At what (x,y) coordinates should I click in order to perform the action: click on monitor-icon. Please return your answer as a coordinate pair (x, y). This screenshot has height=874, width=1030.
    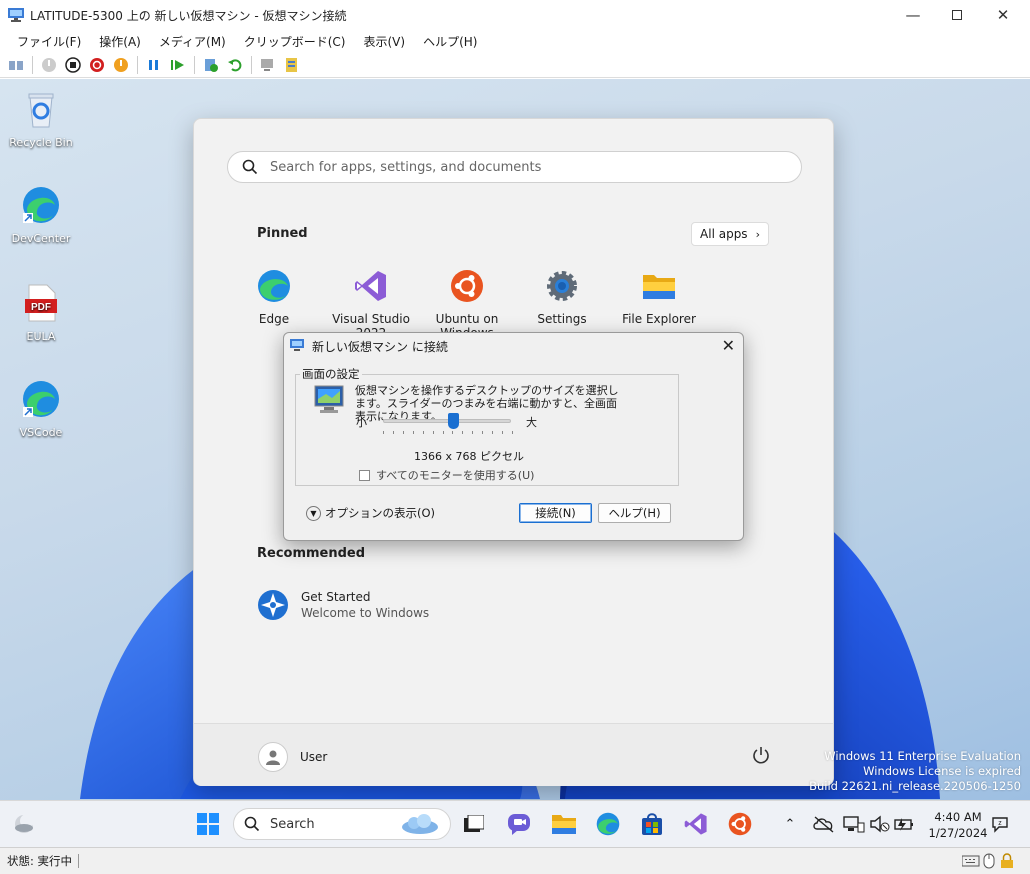
    Looking at the image, I should click on (329, 399).